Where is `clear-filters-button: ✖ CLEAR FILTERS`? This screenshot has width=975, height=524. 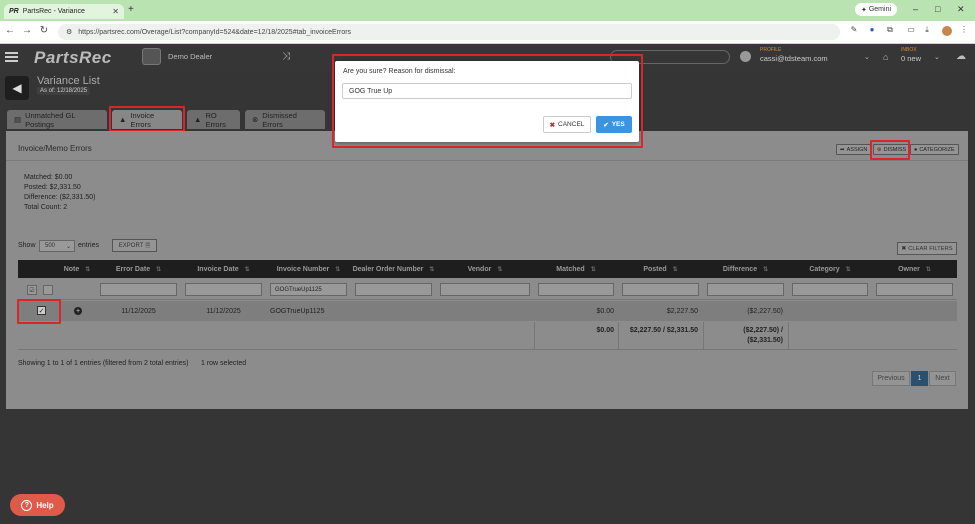 clear-filters-button: ✖ CLEAR FILTERS is located at coordinates (927, 248).